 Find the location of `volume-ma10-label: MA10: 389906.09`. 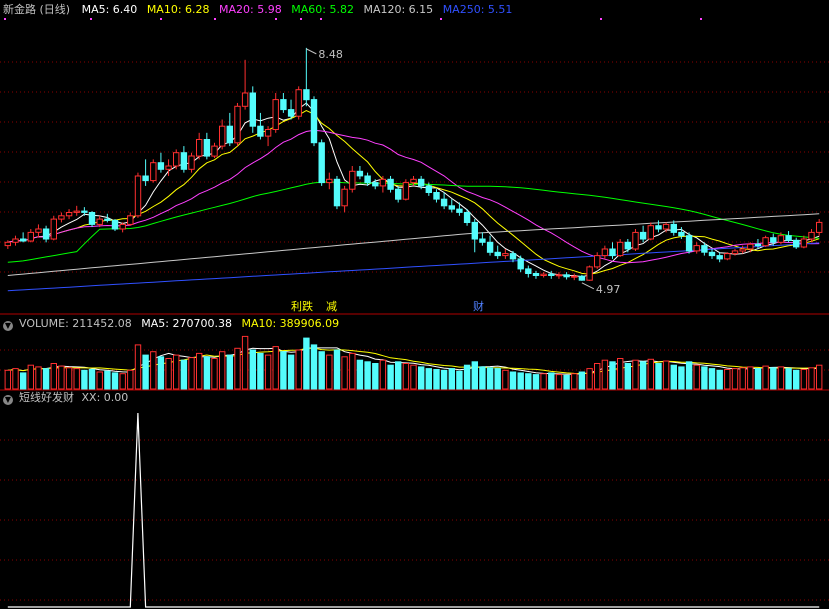

volume-ma10-label: MA10: 389906.09 is located at coordinates (290, 323).